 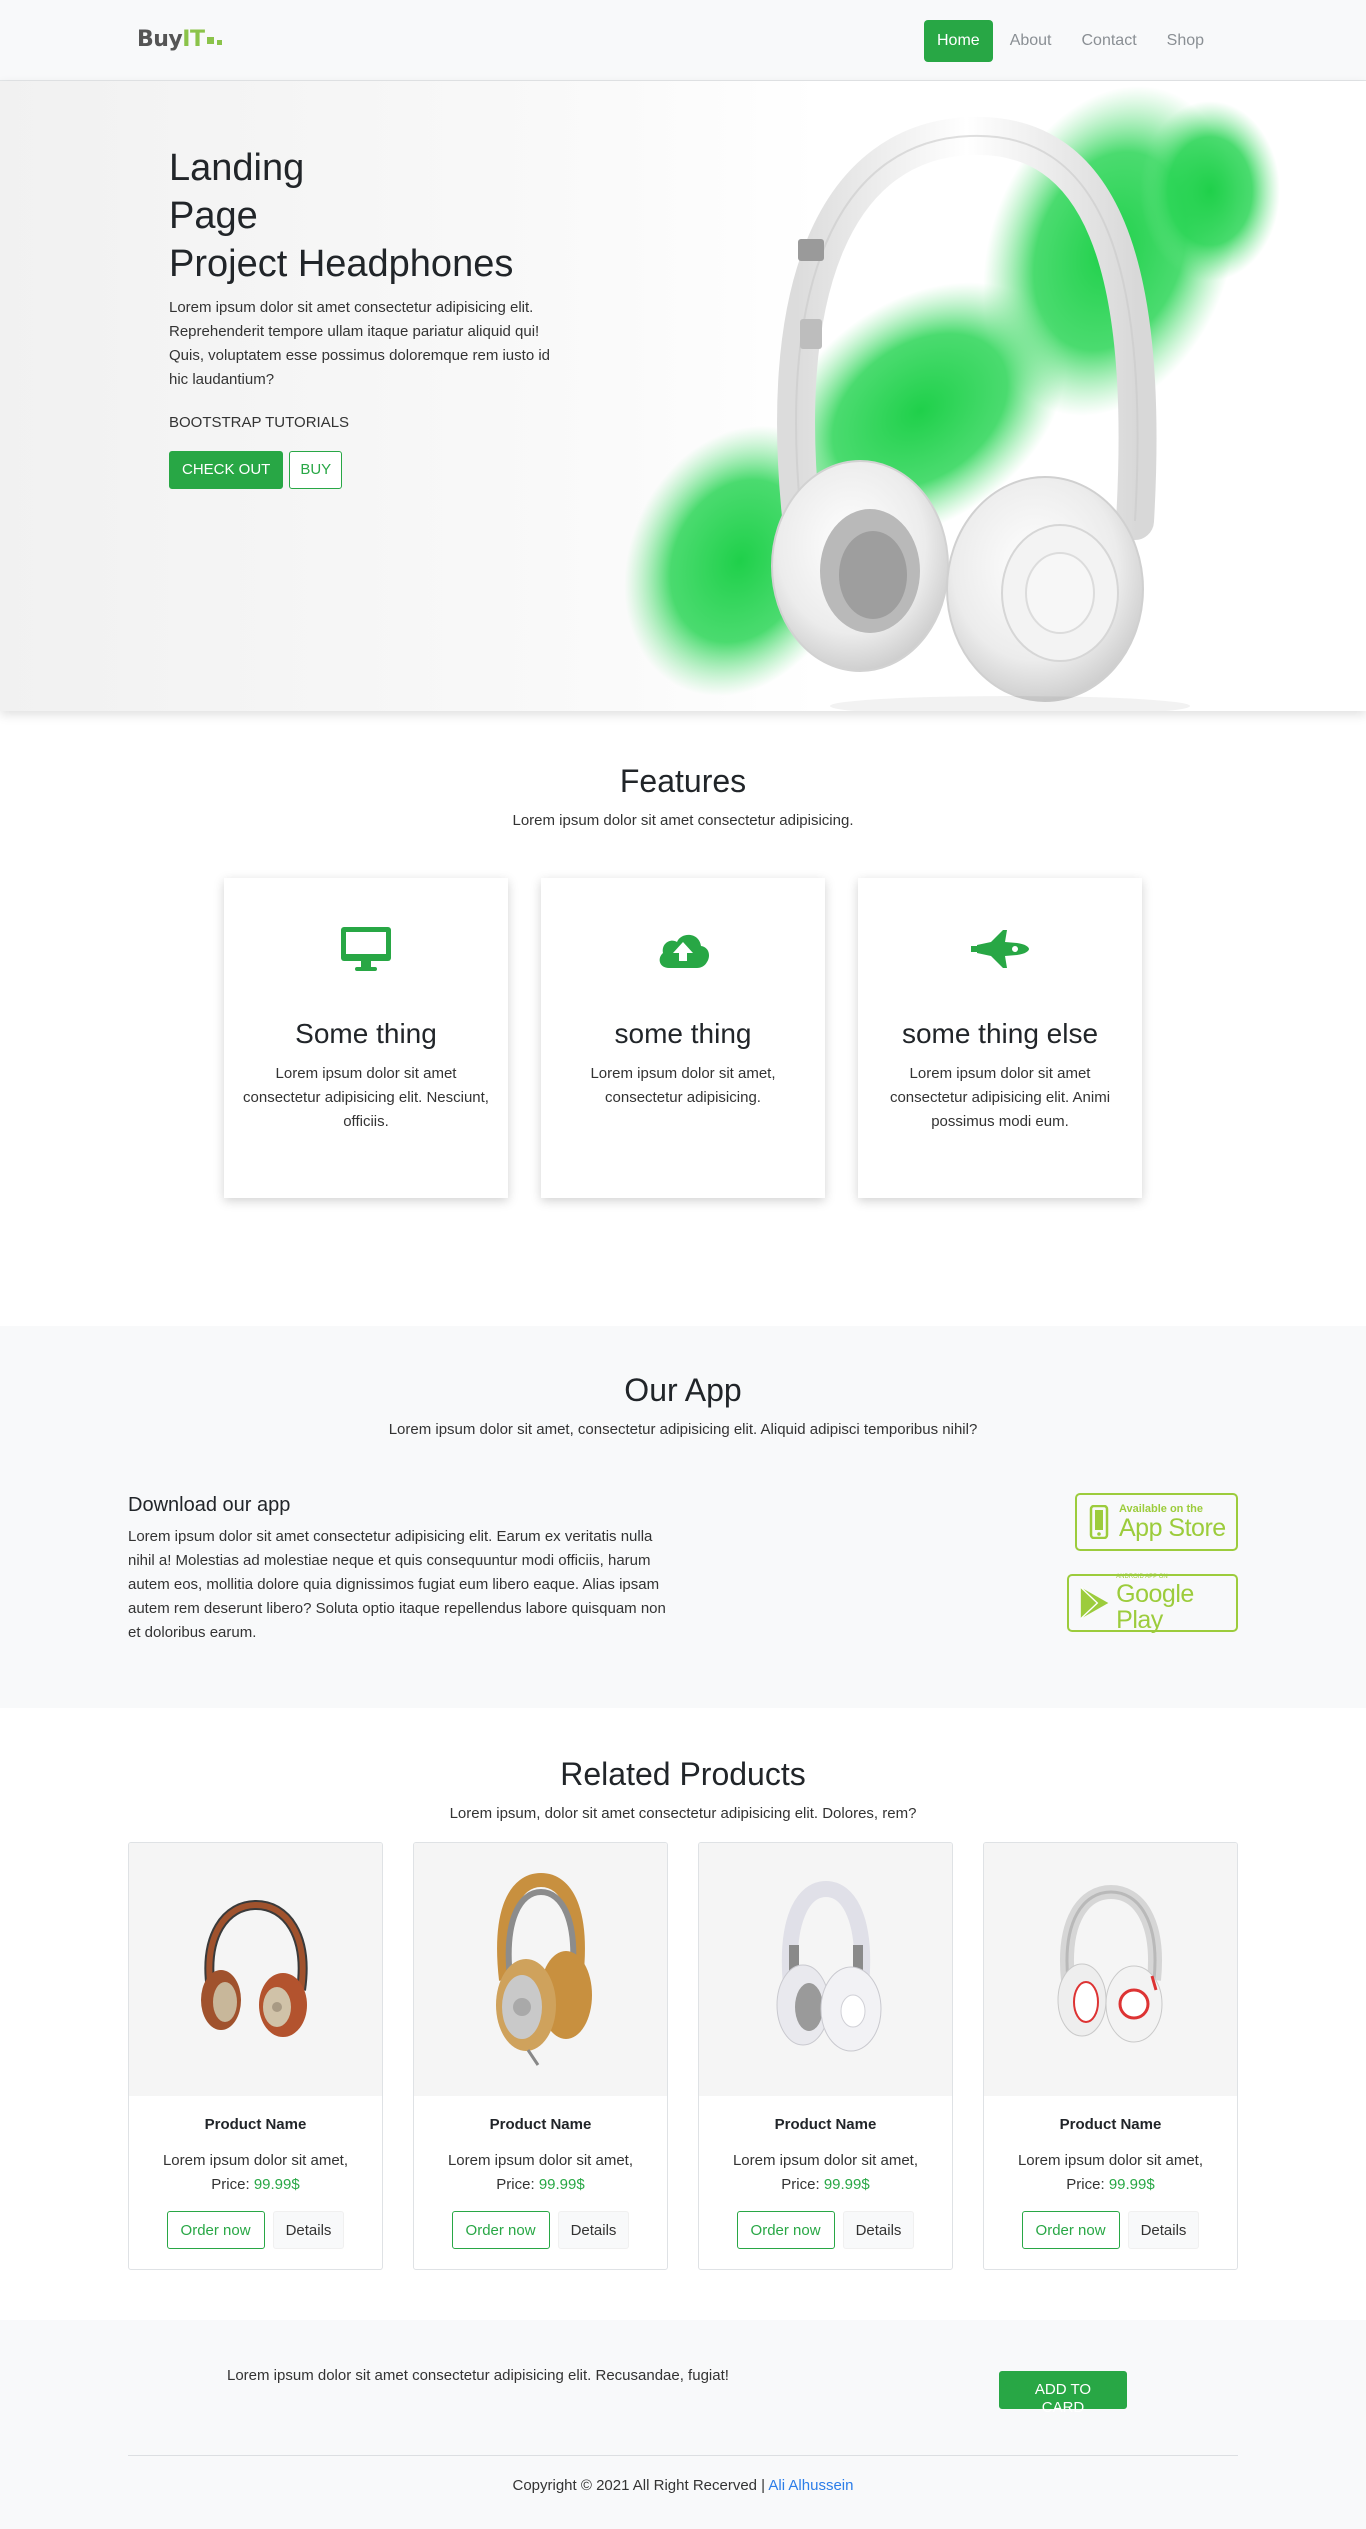 What do you see at coordinates (259, 422) in the screenshot?
I see `hero-tag: BOOTSTRAP TUTORIALS` at bounding box center [259, 422].